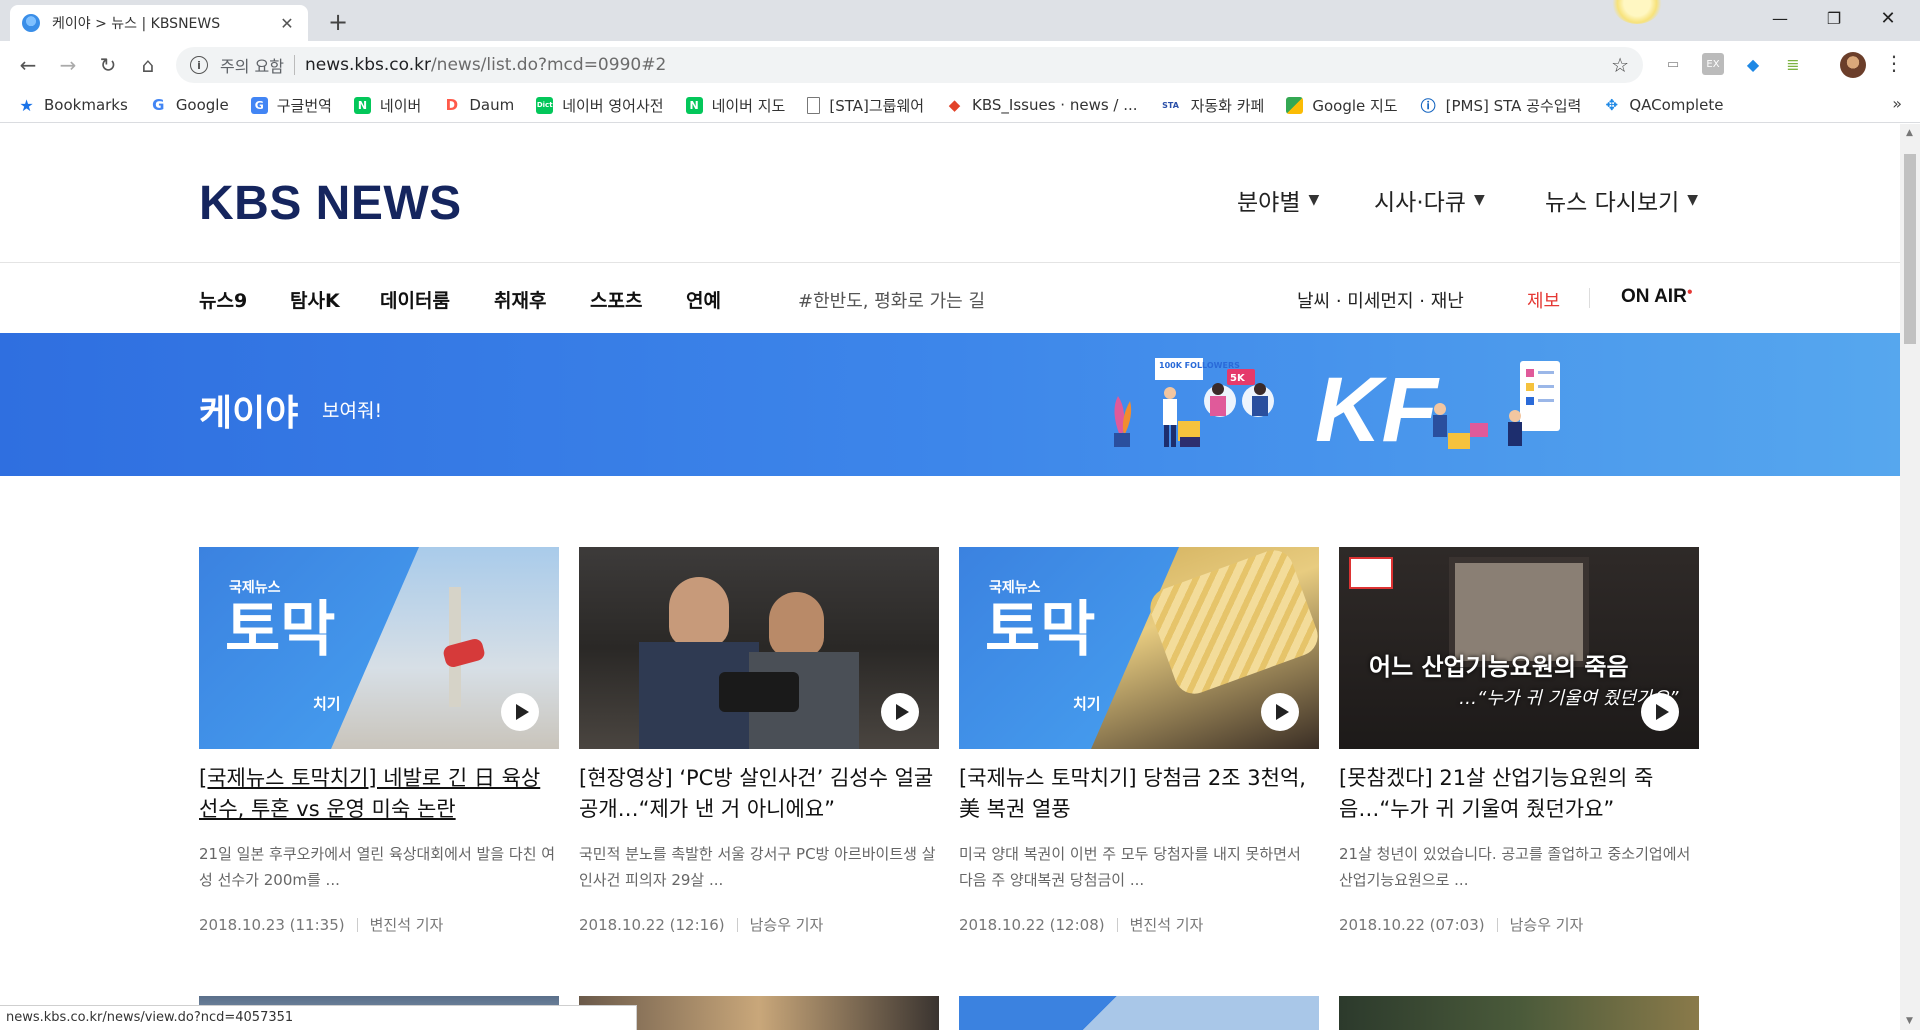  Describe the element at coordinates (520, 299) in the screenshot. I see `nav-after-coverage: 취재후` at that location.